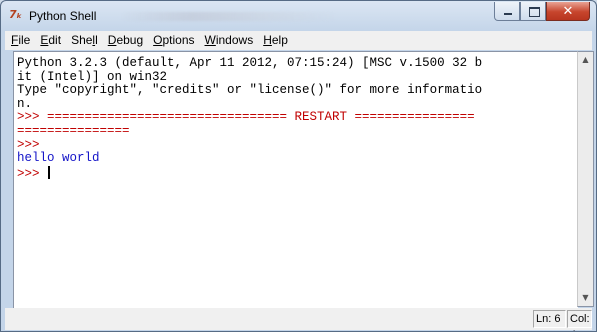 The image size is (597, 332). I want to click on maximize-button, so click(533, 11).